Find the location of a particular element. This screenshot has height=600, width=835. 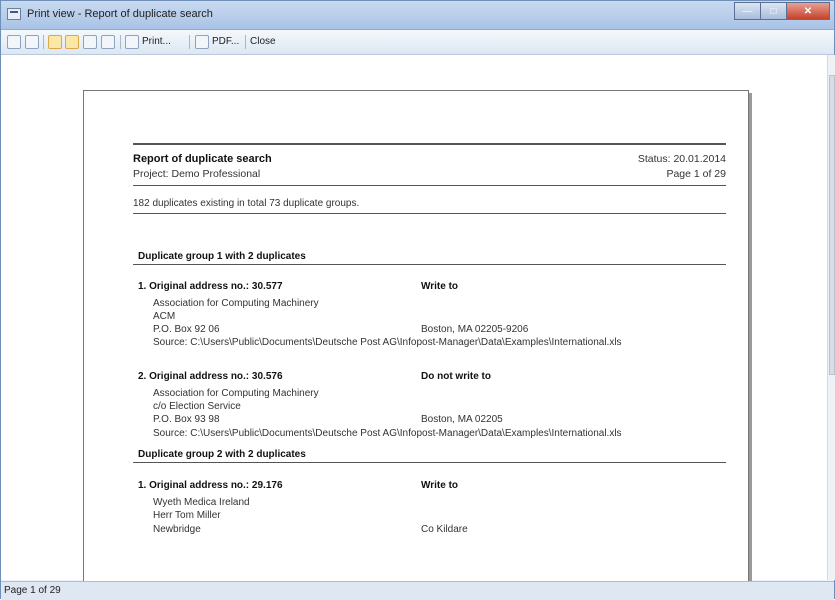

group-heading: Duplicate group 2 with 2 duplicates is located at coordinates (222, 454).